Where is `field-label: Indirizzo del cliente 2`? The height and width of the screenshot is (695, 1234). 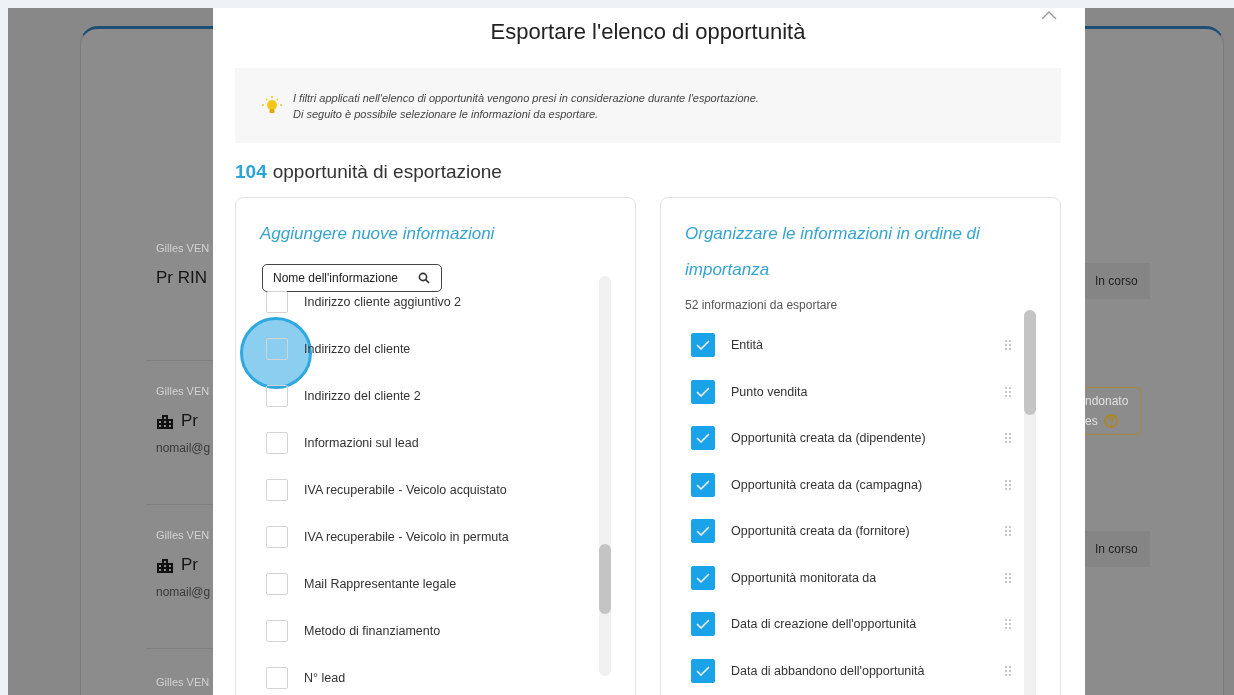 field-label: Indirizzo del cliente 2 is located at coordinates (363, 395).